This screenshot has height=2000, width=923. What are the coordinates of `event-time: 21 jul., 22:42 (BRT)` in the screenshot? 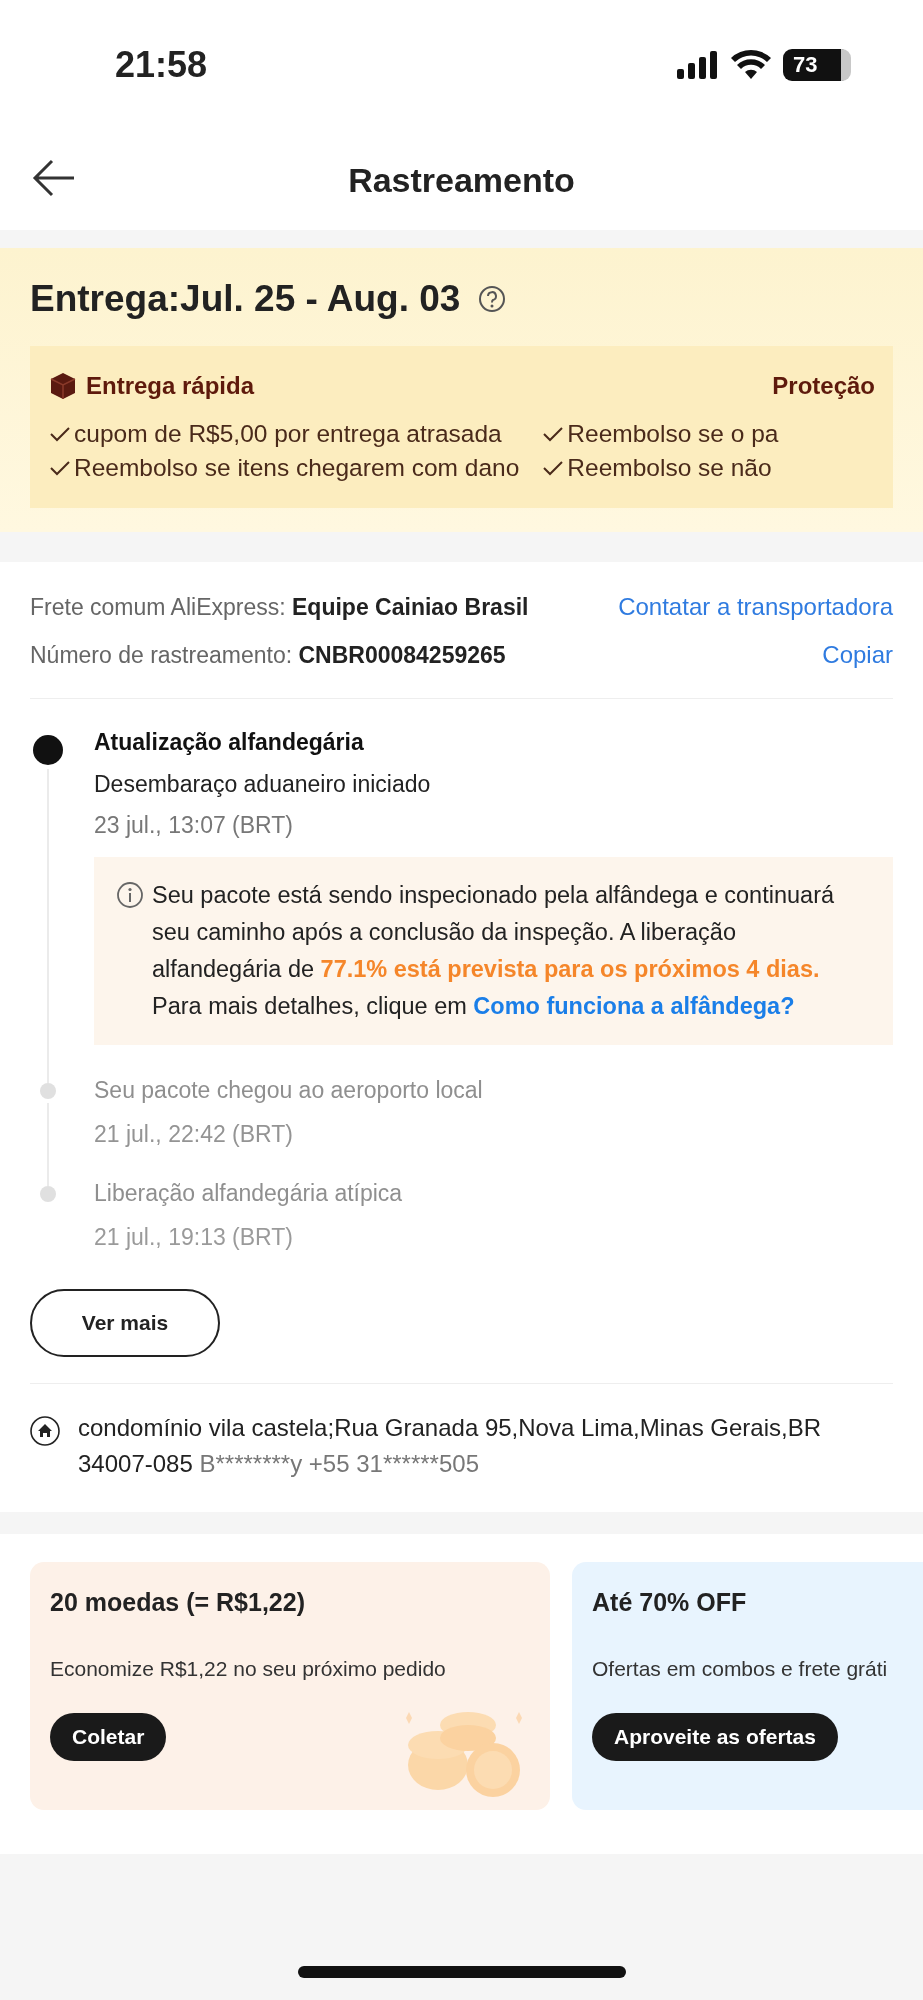 It's located at (194, 1134).